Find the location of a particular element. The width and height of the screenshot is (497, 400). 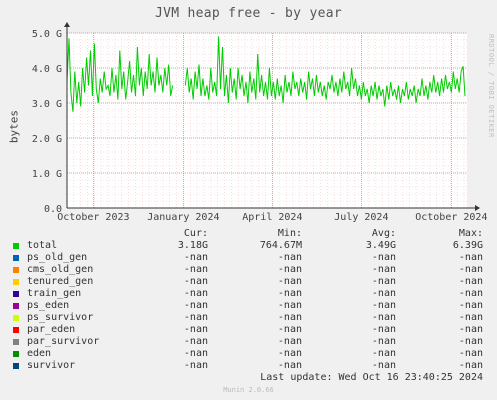

legend-row: eden -nan -nan -nan -nan is located at coordinates (250, 354).